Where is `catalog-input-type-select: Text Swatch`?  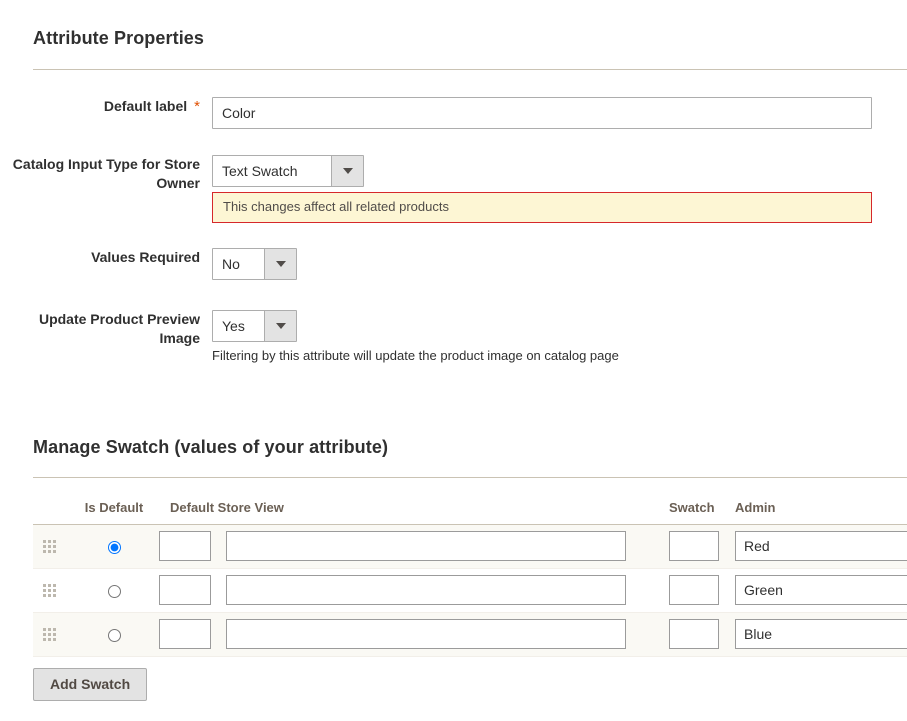
catalog-input-type-select: Text Swatch is located at coordinates (288, 171).